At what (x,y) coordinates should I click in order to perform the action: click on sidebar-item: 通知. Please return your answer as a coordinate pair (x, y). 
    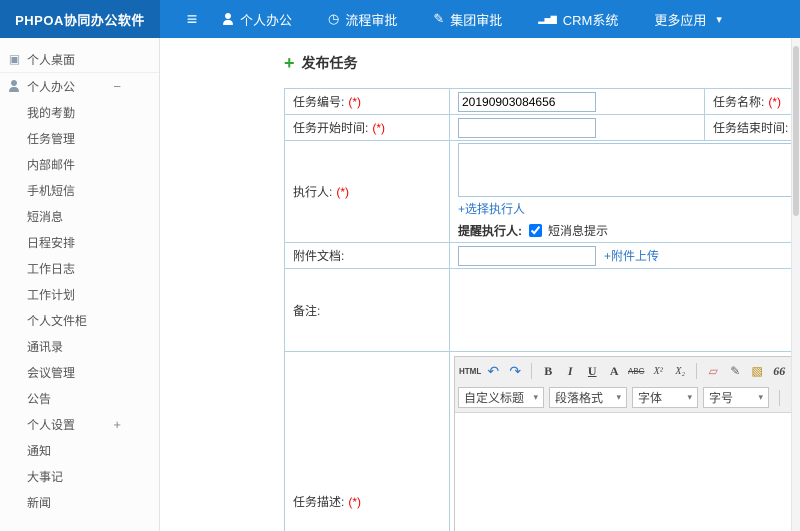
    Looking at the image, I should click on (79, 450).